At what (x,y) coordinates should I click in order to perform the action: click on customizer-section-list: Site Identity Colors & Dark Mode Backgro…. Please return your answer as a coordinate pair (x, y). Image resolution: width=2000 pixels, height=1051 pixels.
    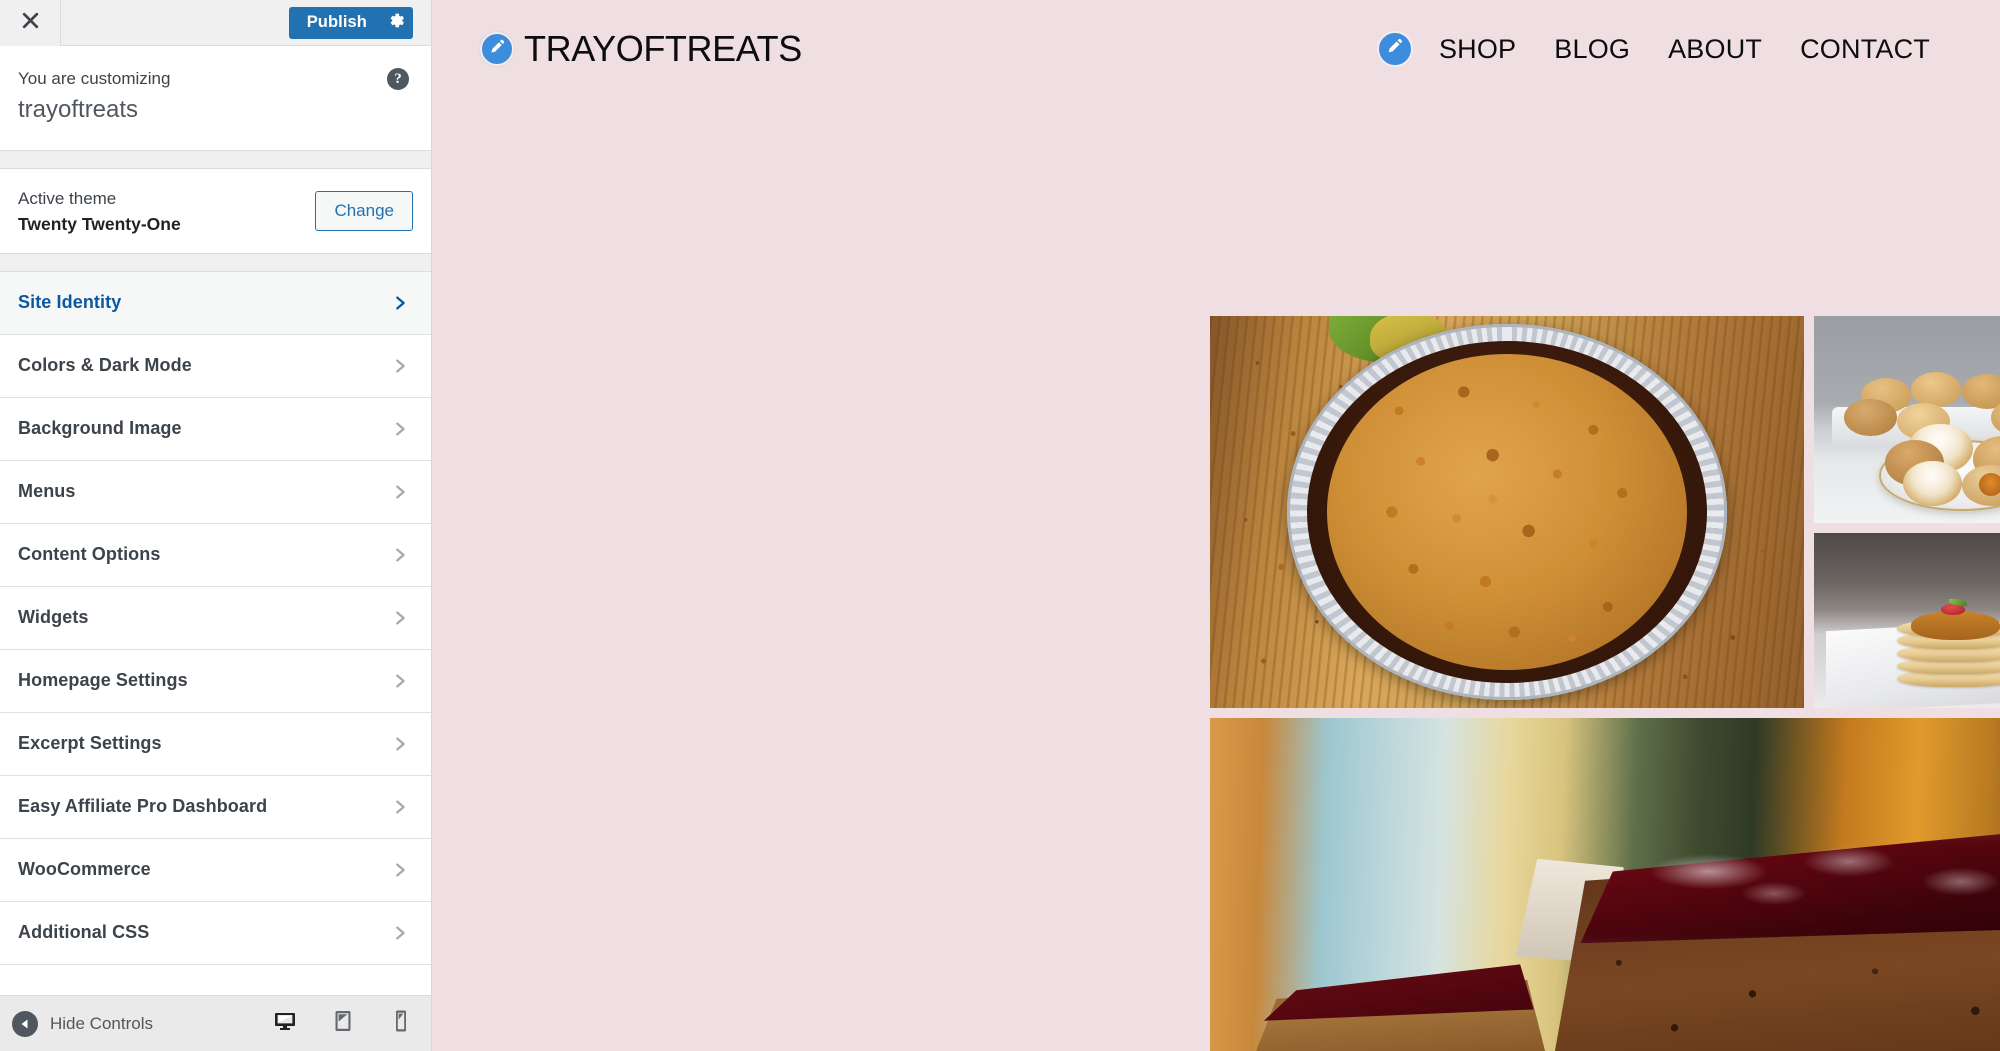
    Looking at the image, I should click on (215, 633).